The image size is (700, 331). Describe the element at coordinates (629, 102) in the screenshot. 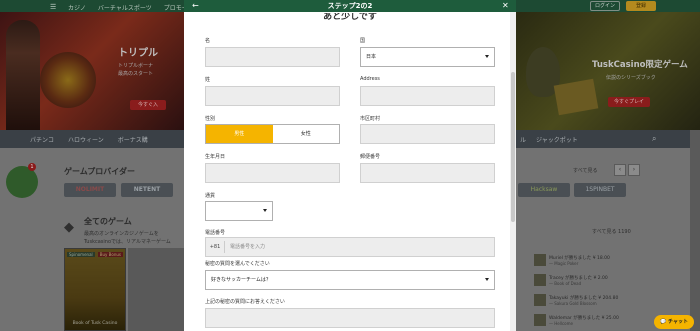

I see `banner-cta-button: 今すぐプレイ` at that location.